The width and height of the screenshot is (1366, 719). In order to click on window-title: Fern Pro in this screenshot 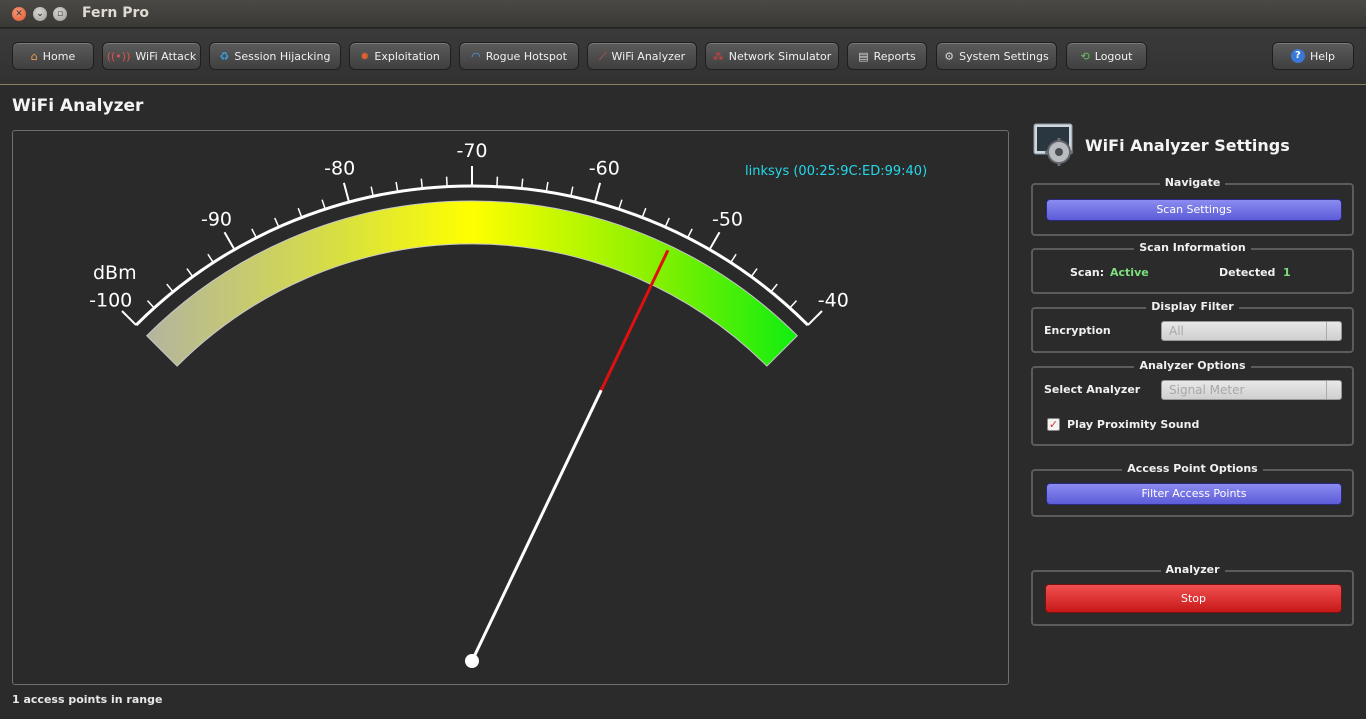, I will do `click(116, 13)`.